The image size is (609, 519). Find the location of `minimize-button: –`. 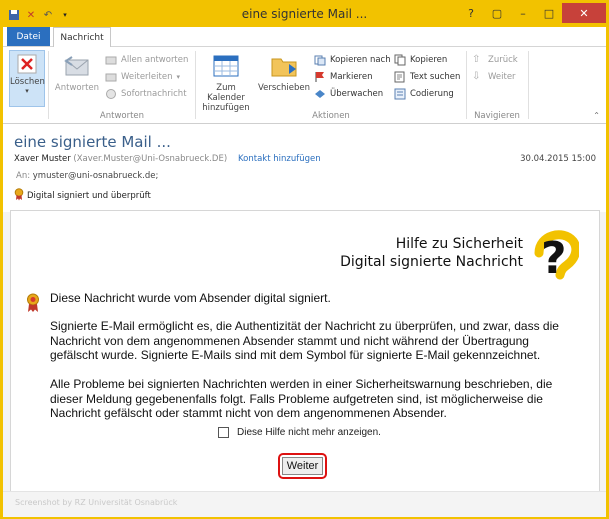

minimize-button: – is located at coordinates (523, 13).